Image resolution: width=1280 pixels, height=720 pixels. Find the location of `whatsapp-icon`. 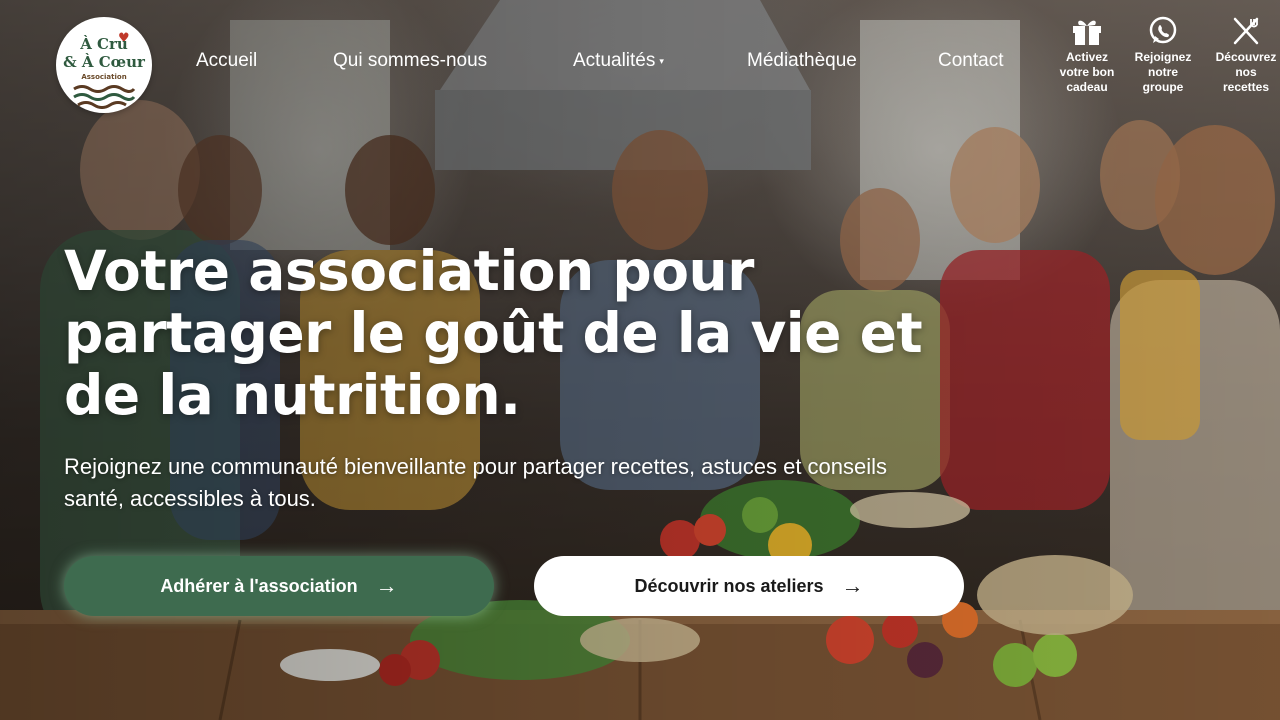

whatsapp-icon is located at coordinates (1163, 30).